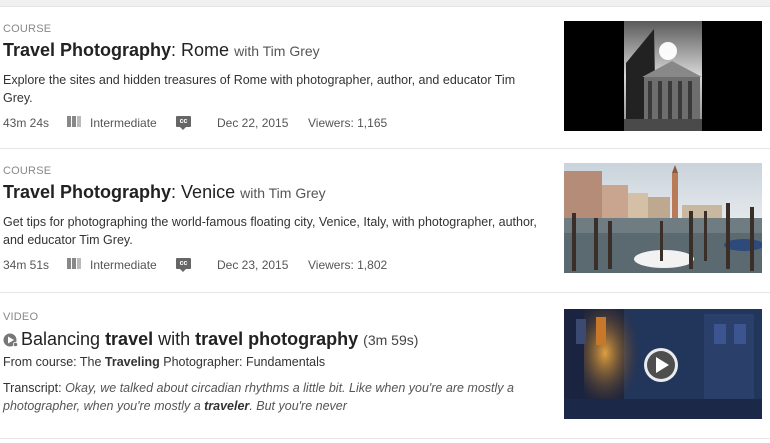 The image size is (770, 443). Describe the element at coordinates (391, 340) in the screenshot. I see `video-duration: (3m 59s)` at that location.